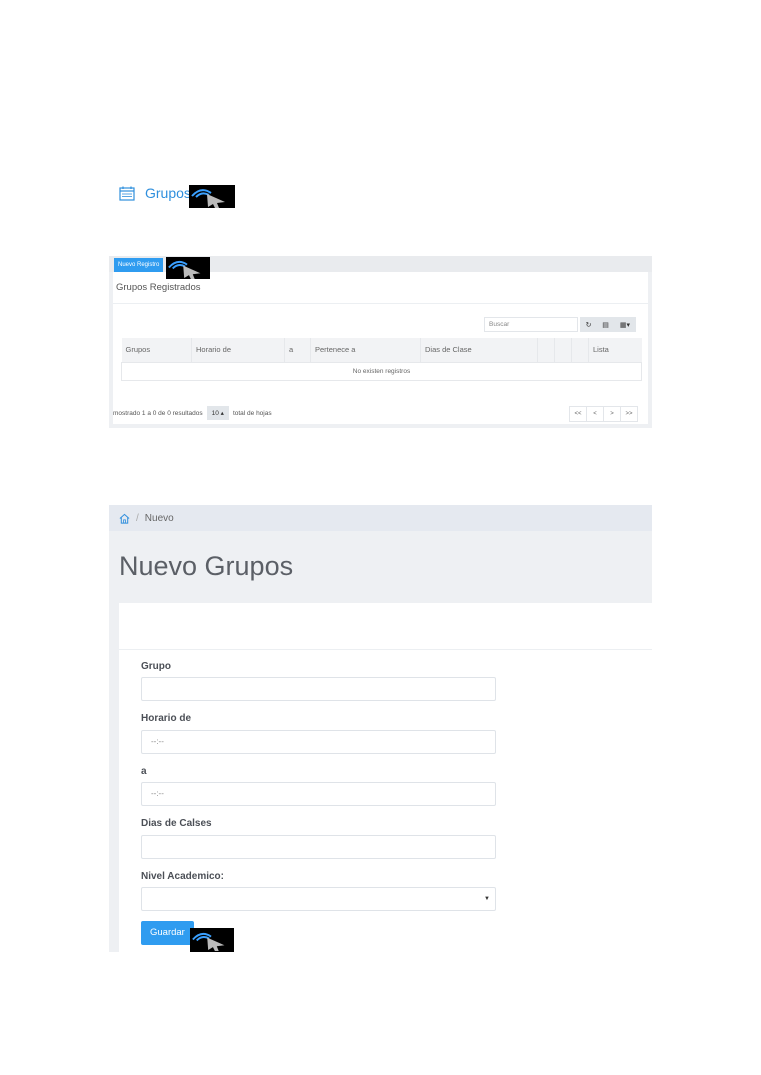 This screenshot has height=1075, width=761. I want to click on pager: << < > >>, so click(603, 414).